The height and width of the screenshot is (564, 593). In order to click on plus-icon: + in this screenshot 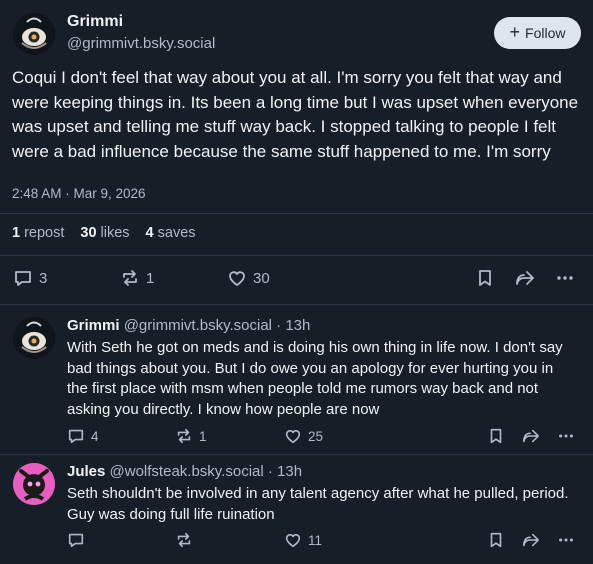, I will do `click(515, 32)`.